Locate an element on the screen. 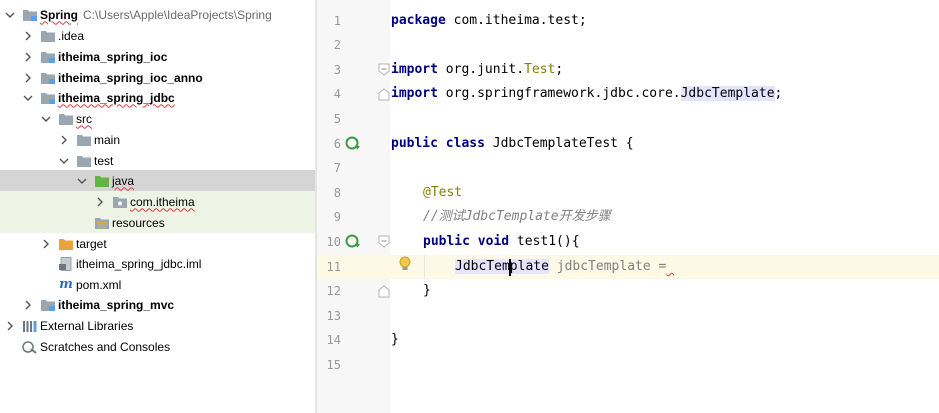  tree-item-src: src is located at coordinates (157, 118).